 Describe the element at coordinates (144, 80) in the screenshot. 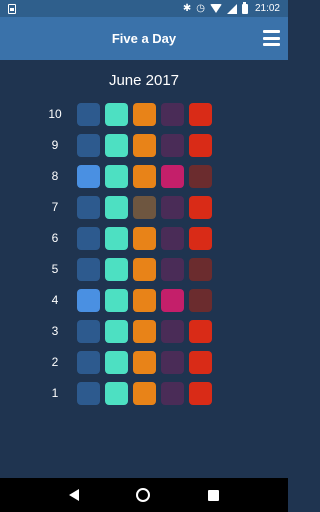

I see `month-title: June 2017` at that location.